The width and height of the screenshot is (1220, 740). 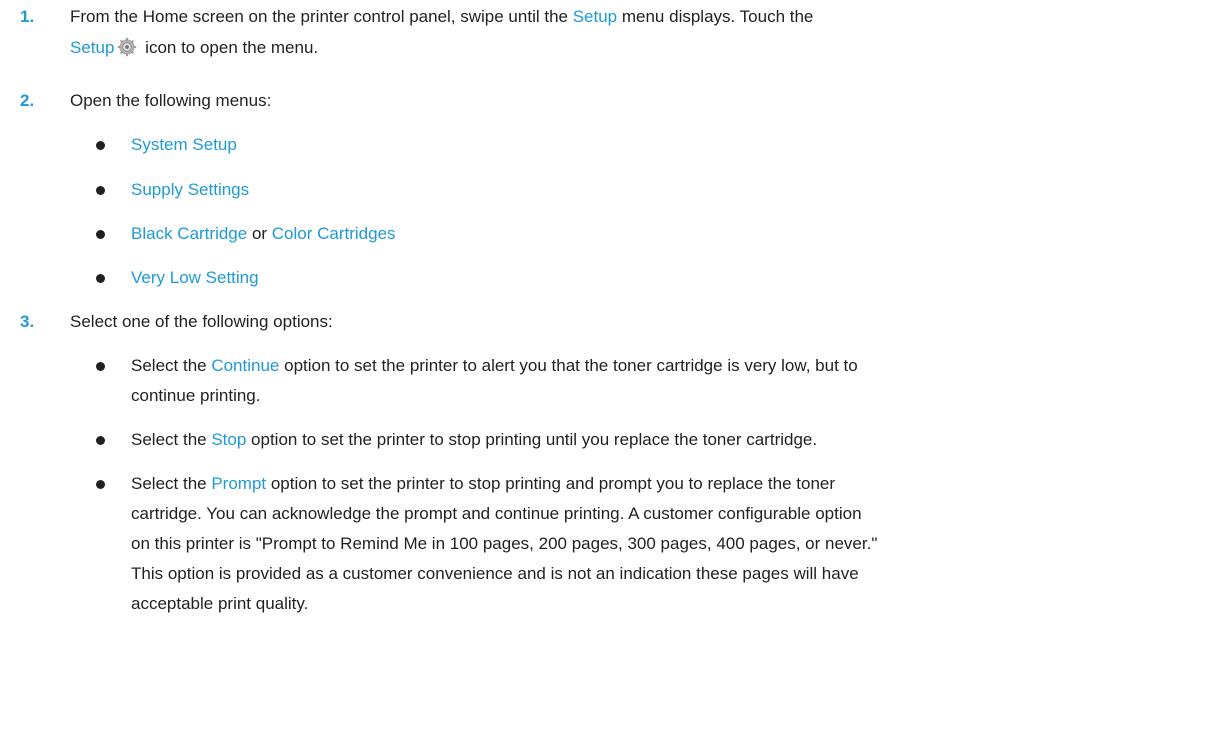 What do you see at coordinates (229, 439) in the screenshot?
I see `option-stop: Stop` at bounding box center [229, 439].